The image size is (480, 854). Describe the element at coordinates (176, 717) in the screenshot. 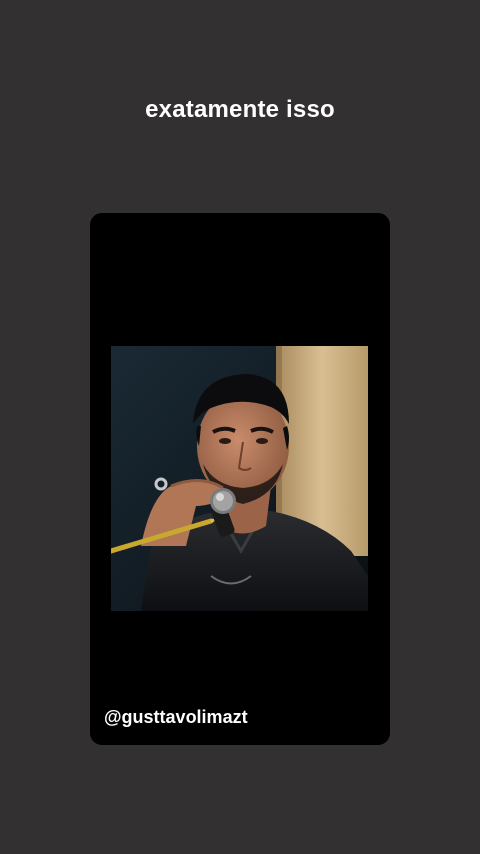

I see `username-tag: @gusttavolimazt` at that location.